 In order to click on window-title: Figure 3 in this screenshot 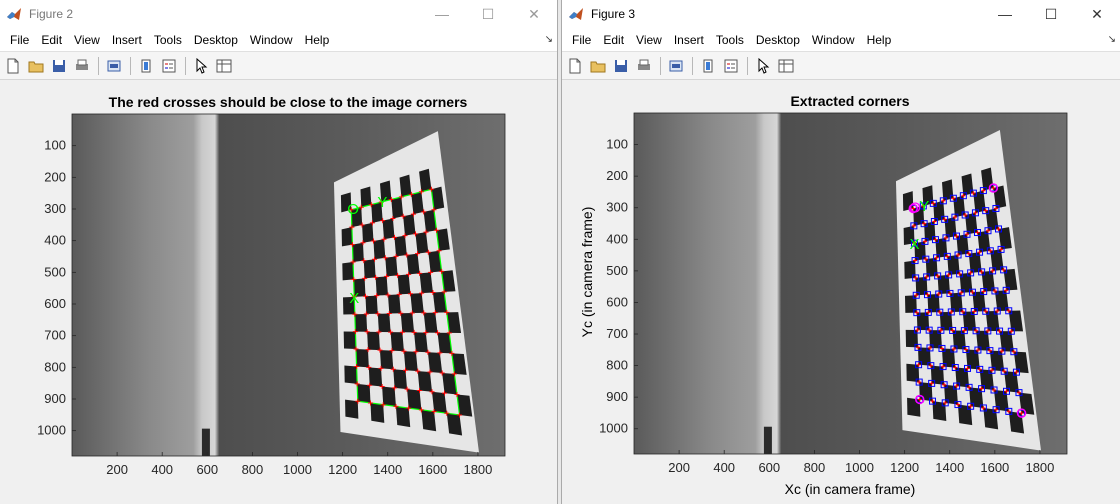, I will do `click(613, 14)`.